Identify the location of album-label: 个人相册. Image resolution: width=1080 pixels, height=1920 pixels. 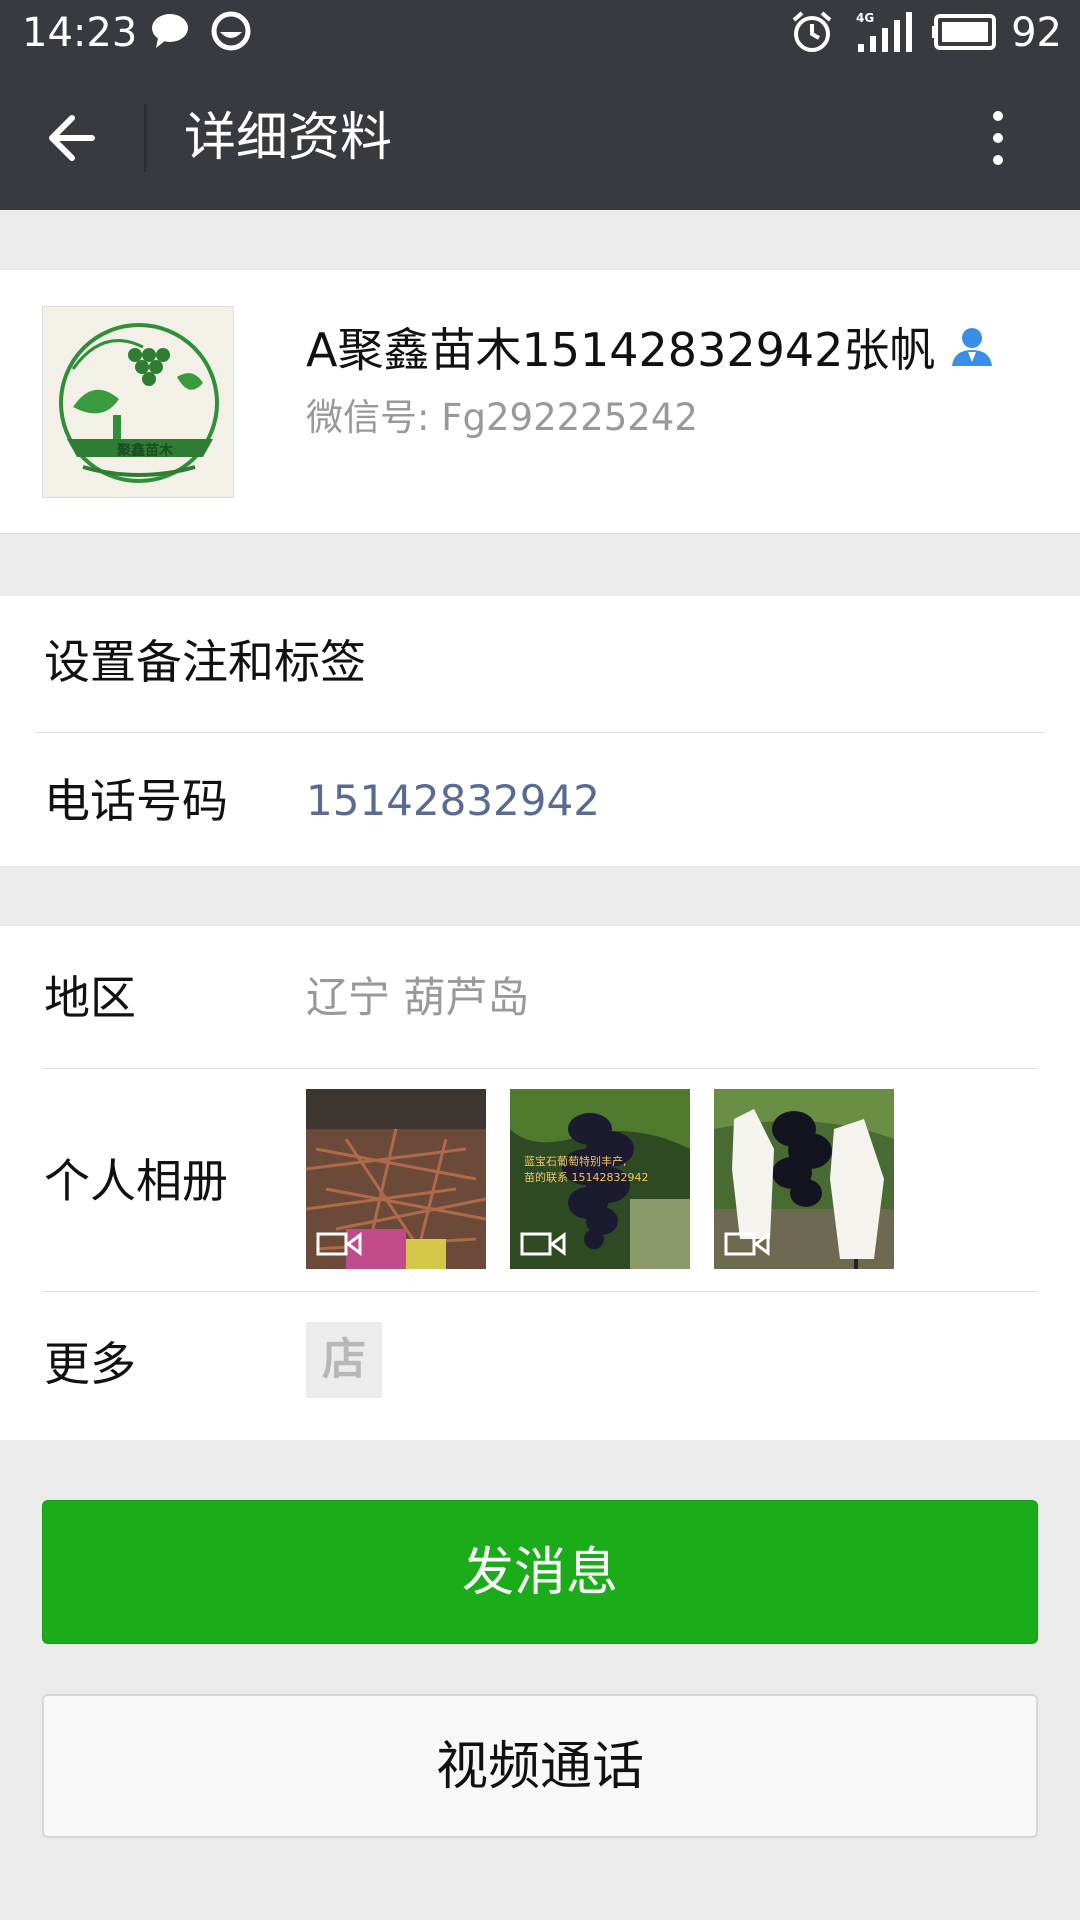
(136, 1181).